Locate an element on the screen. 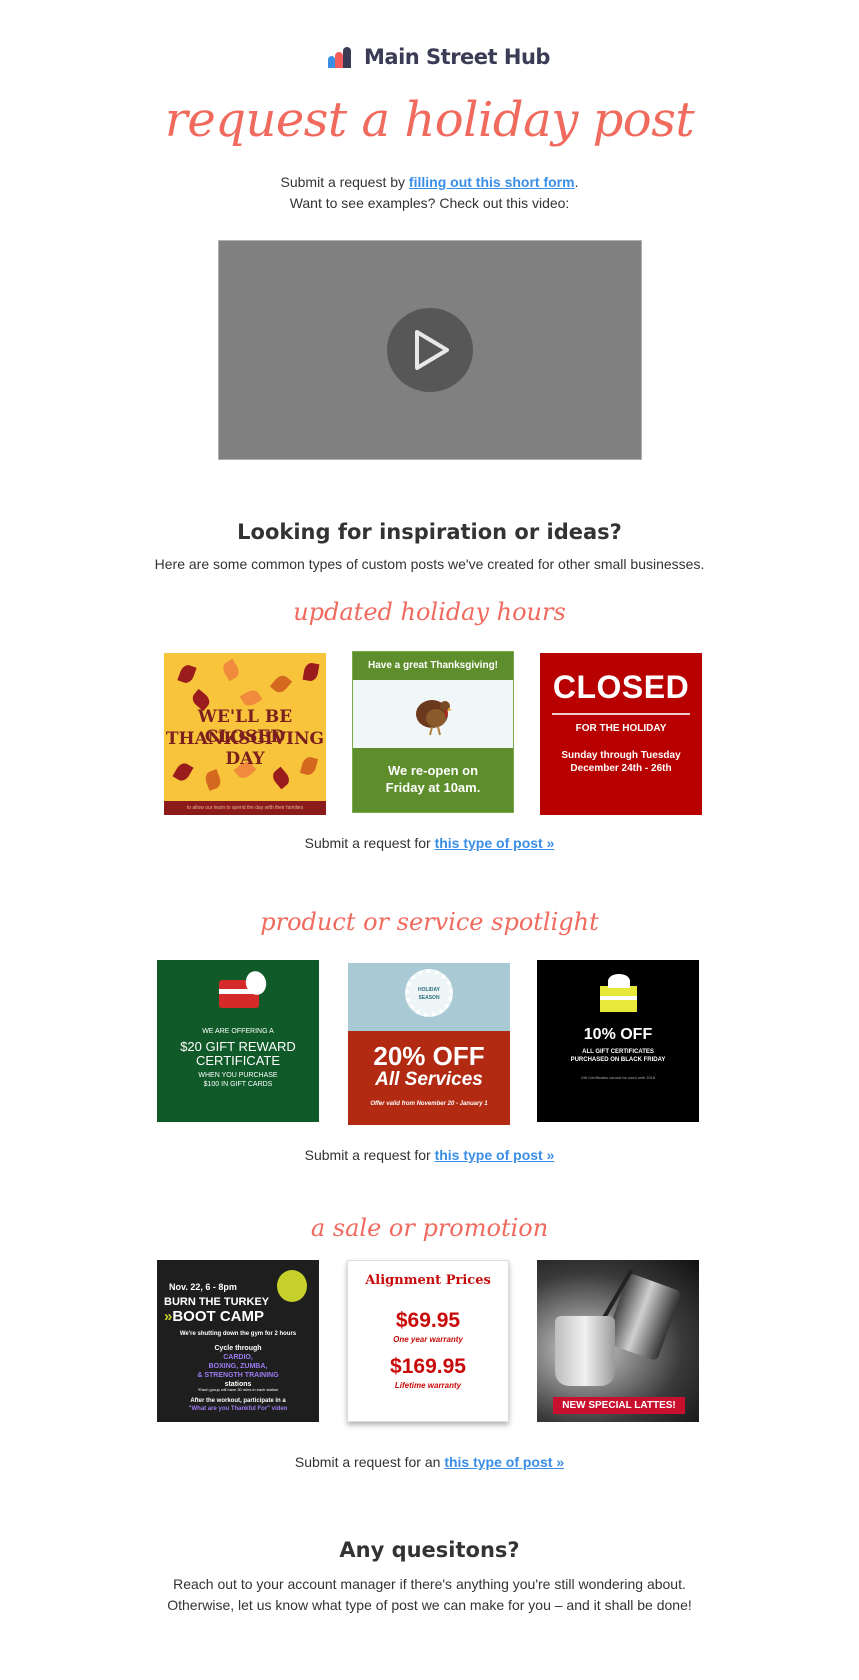 The width and height of the screenshot is (859, 1680). image-text: 10% OFF is located at coordinates (618, 1034).